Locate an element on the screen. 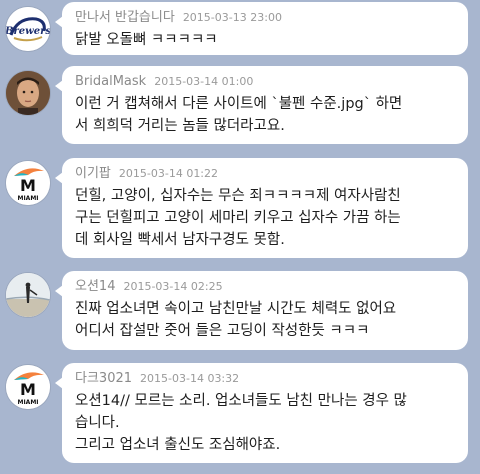  profile-photo-icon is located at coordinates (28, 93).